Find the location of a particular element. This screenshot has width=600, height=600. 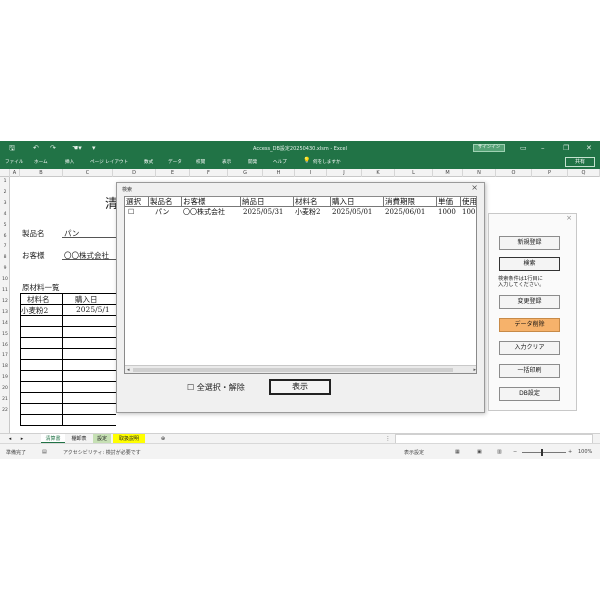

share-label: 共有 is located at coordinates (579, 162).